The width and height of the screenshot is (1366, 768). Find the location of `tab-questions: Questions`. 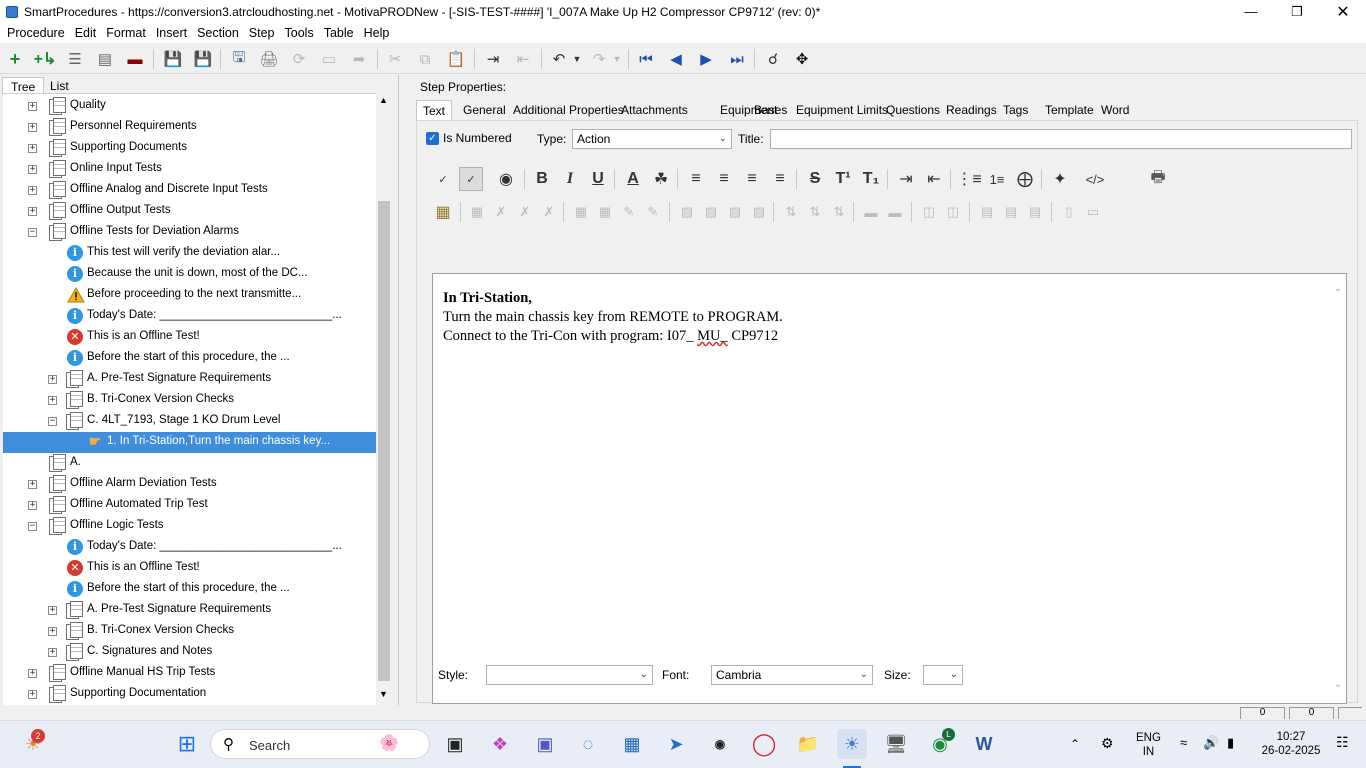

tab-questions: Questions is located at coordinates (913, 110).